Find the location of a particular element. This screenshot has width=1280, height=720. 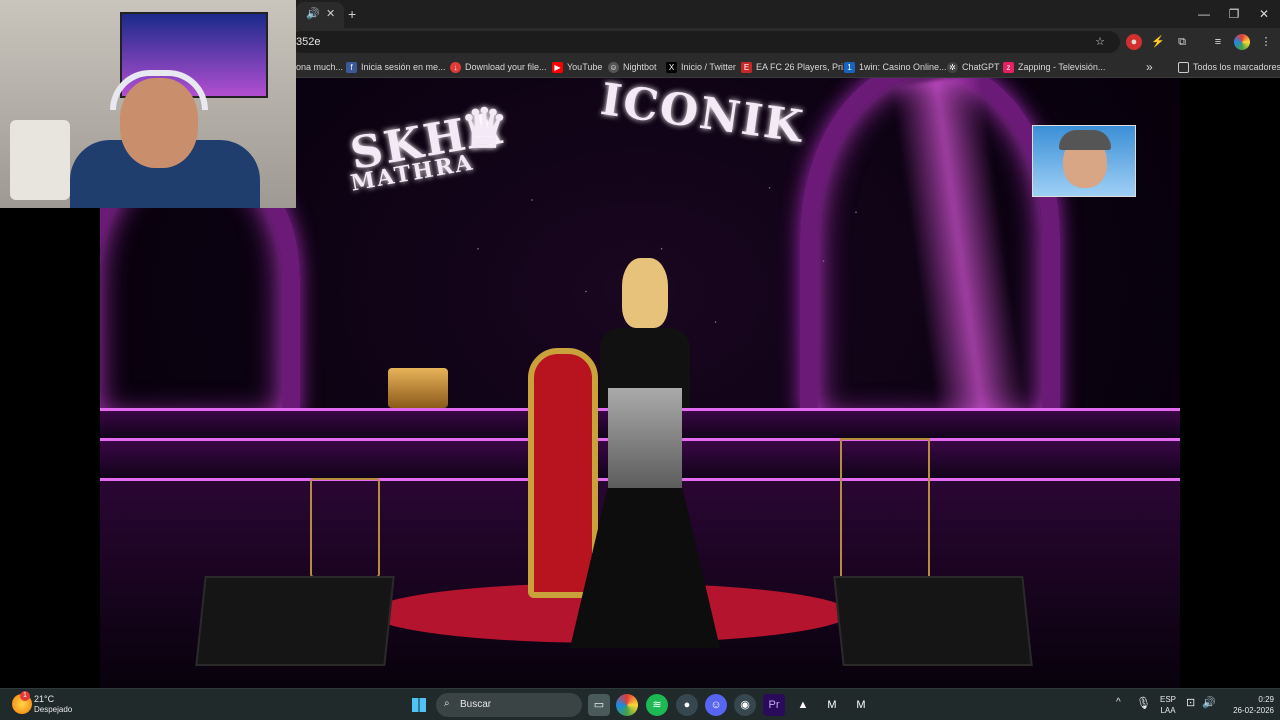

clock-date: 26-02-2026 is located at coordinates (1247, 711).